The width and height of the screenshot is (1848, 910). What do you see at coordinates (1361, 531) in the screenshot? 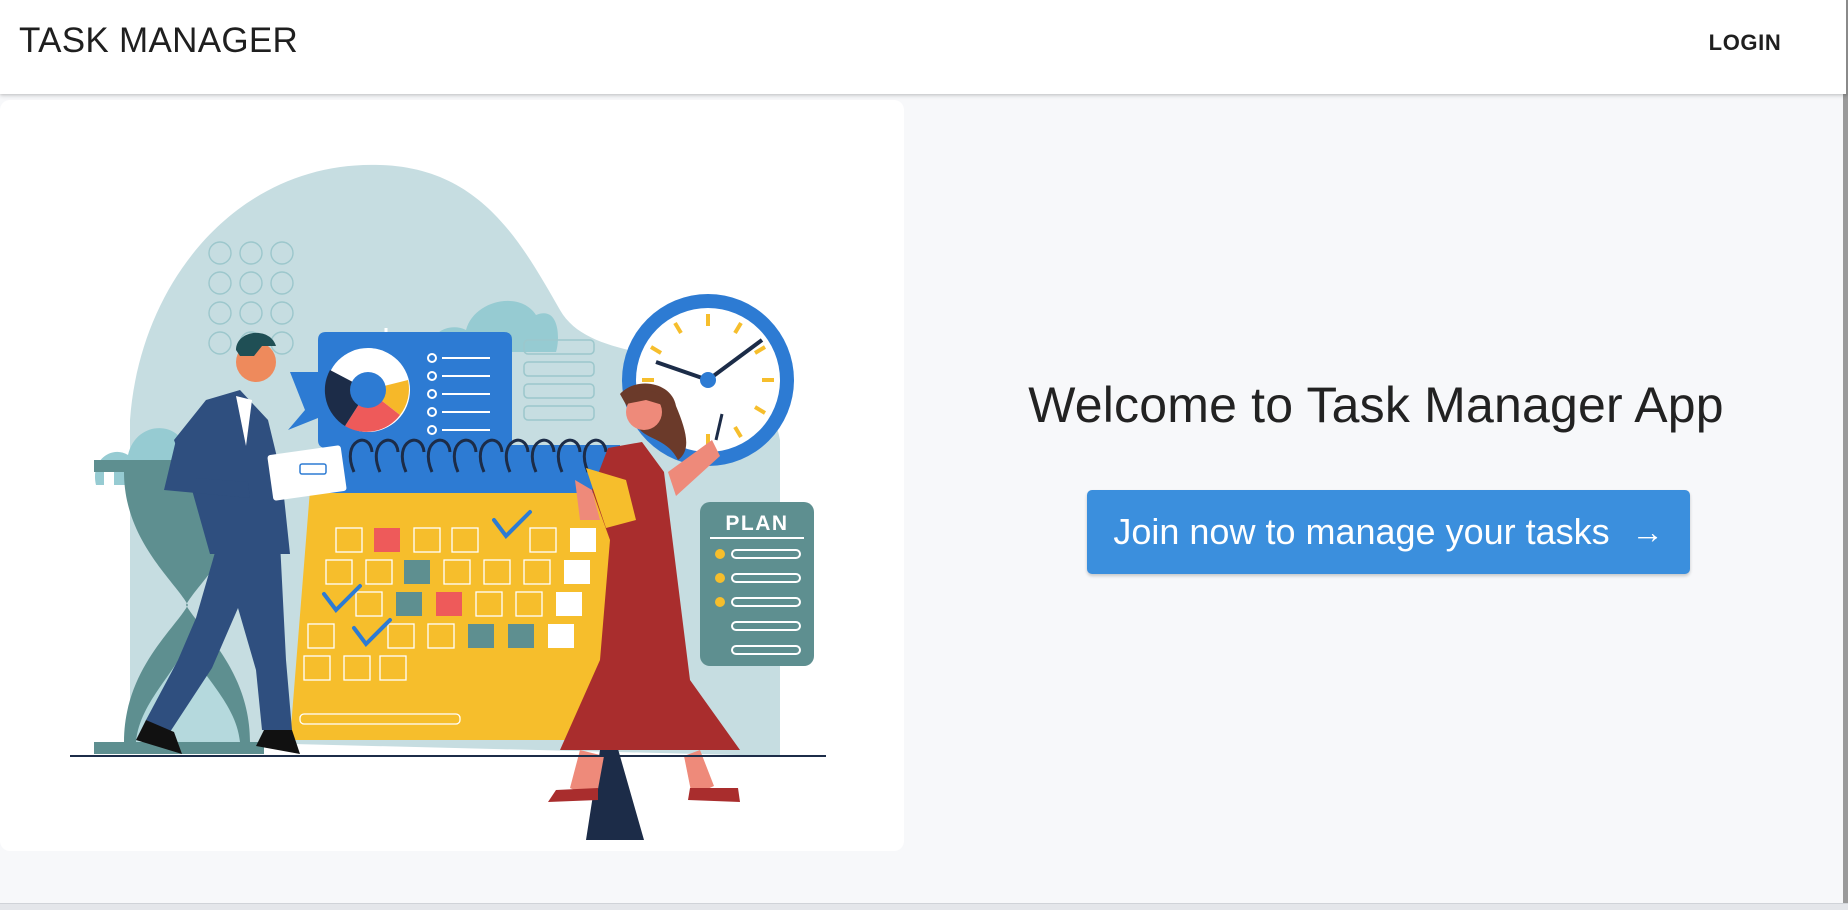
I see `join-now-label: Join now to manage your tasks` at bounding box center [1361, 531].